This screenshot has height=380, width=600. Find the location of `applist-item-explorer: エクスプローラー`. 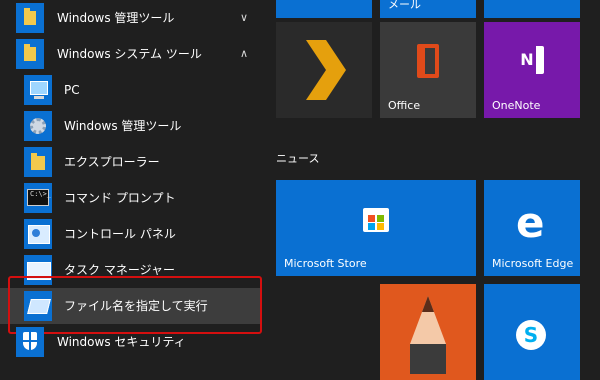

applist-item-explorer: エクスプローラー is located at coordinates (131, 162).